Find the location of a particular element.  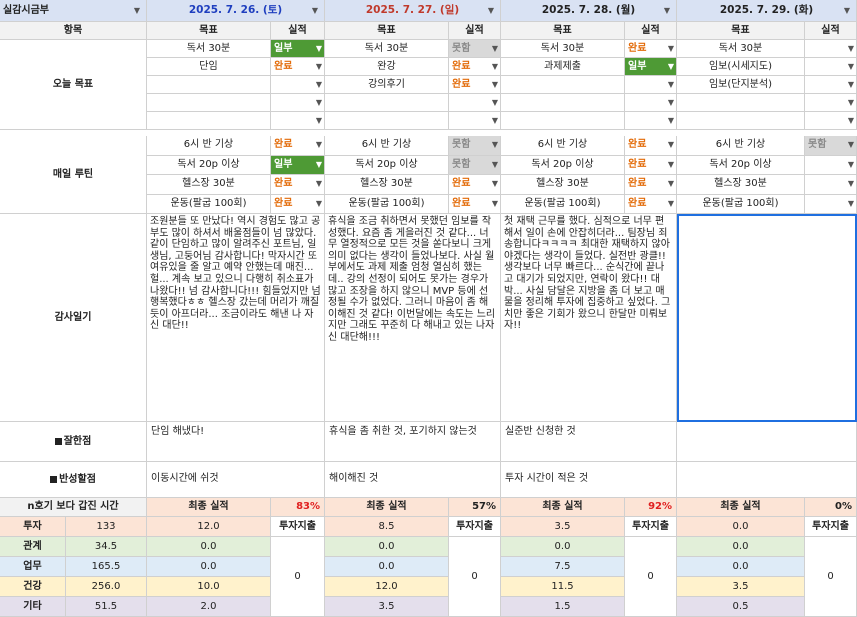

goal-cell: 강의후기 is located at coordinates (387, 85).